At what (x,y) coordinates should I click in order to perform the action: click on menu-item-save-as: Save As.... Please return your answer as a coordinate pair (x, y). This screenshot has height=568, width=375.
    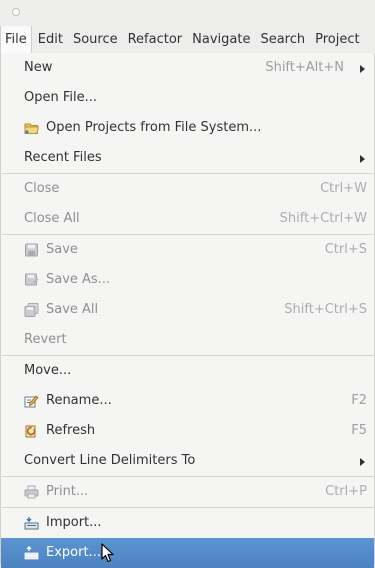
    Looking at the image, I should click on (187, 280).